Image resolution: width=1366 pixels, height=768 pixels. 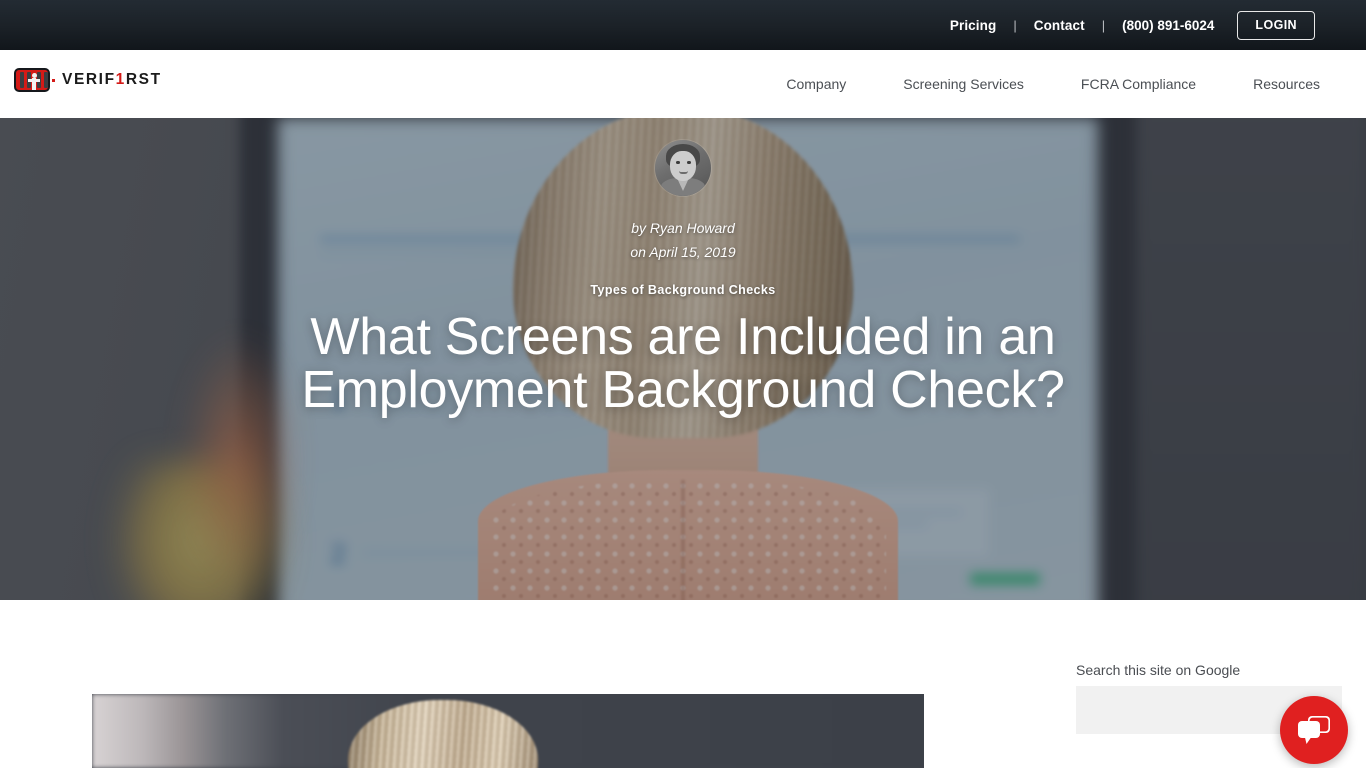 I want to click on post-category-link: Types of Background Checks, so click(x=682, y=290).